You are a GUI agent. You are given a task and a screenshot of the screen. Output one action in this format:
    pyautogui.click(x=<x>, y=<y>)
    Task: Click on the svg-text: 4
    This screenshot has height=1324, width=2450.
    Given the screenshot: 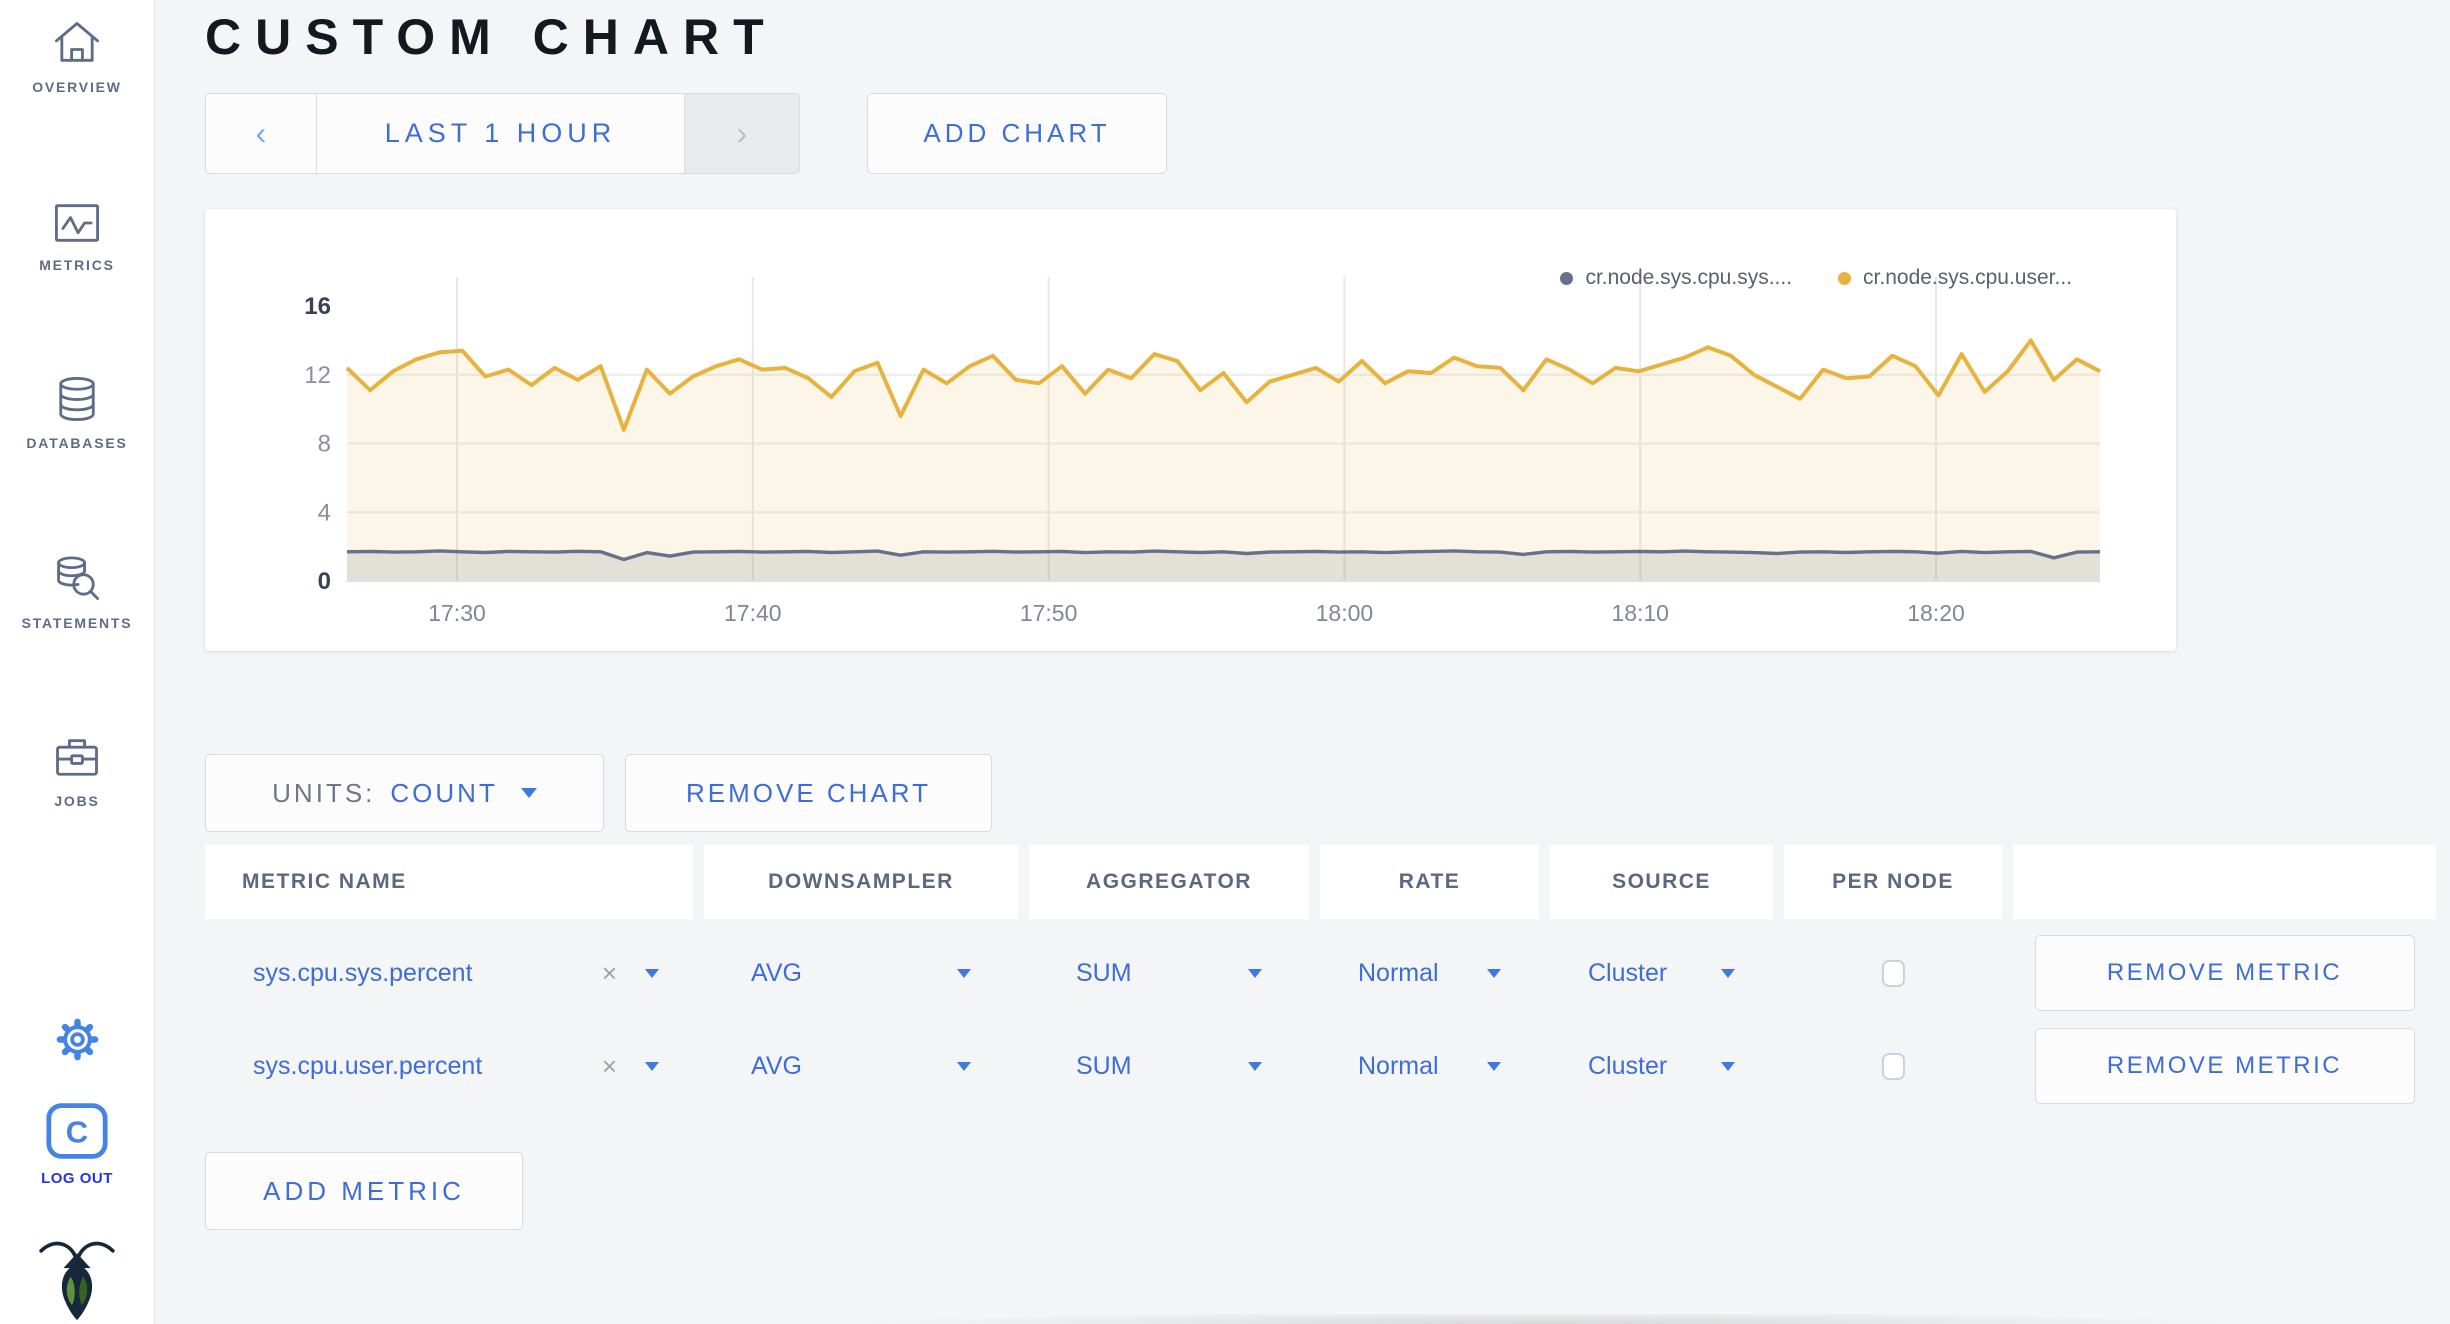 What is the action you would take?
    pyautogui.click(x=324, y=512)
    